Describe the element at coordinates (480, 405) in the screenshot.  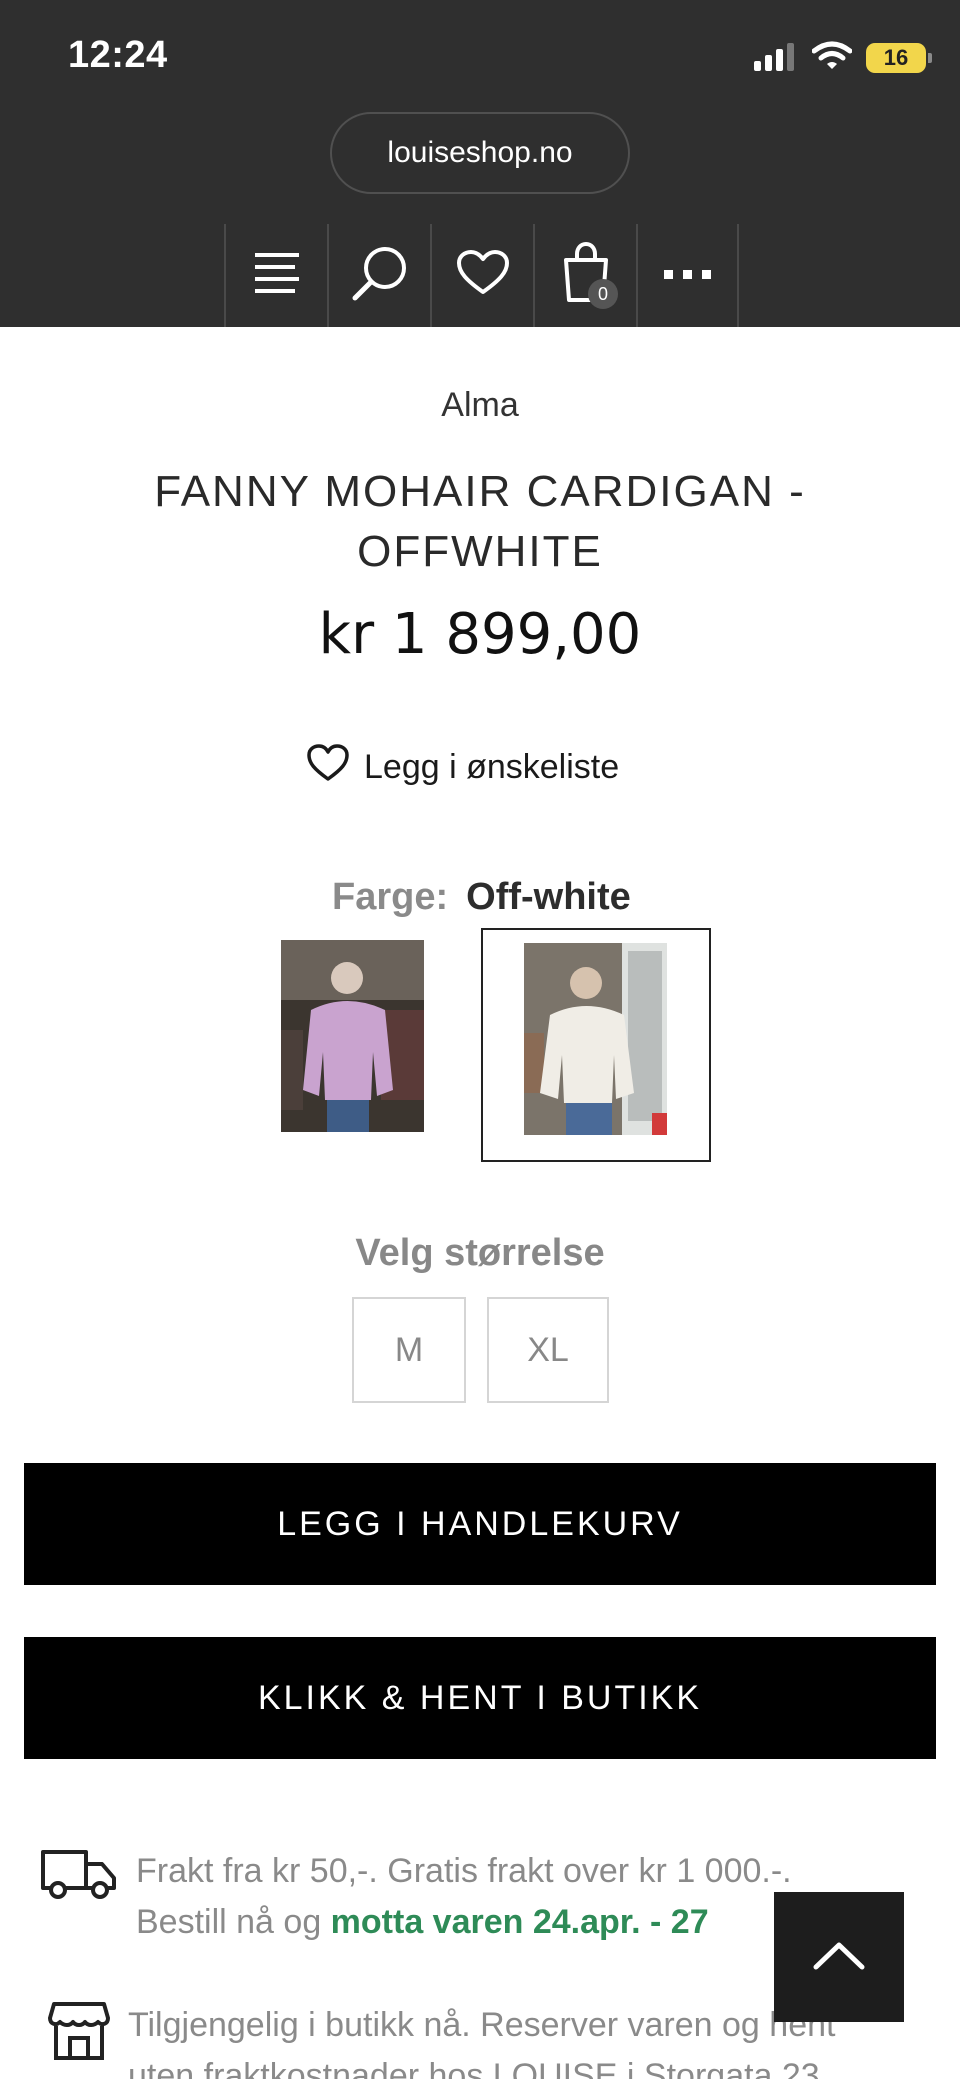
I see `product-brand: Alma` at that location.